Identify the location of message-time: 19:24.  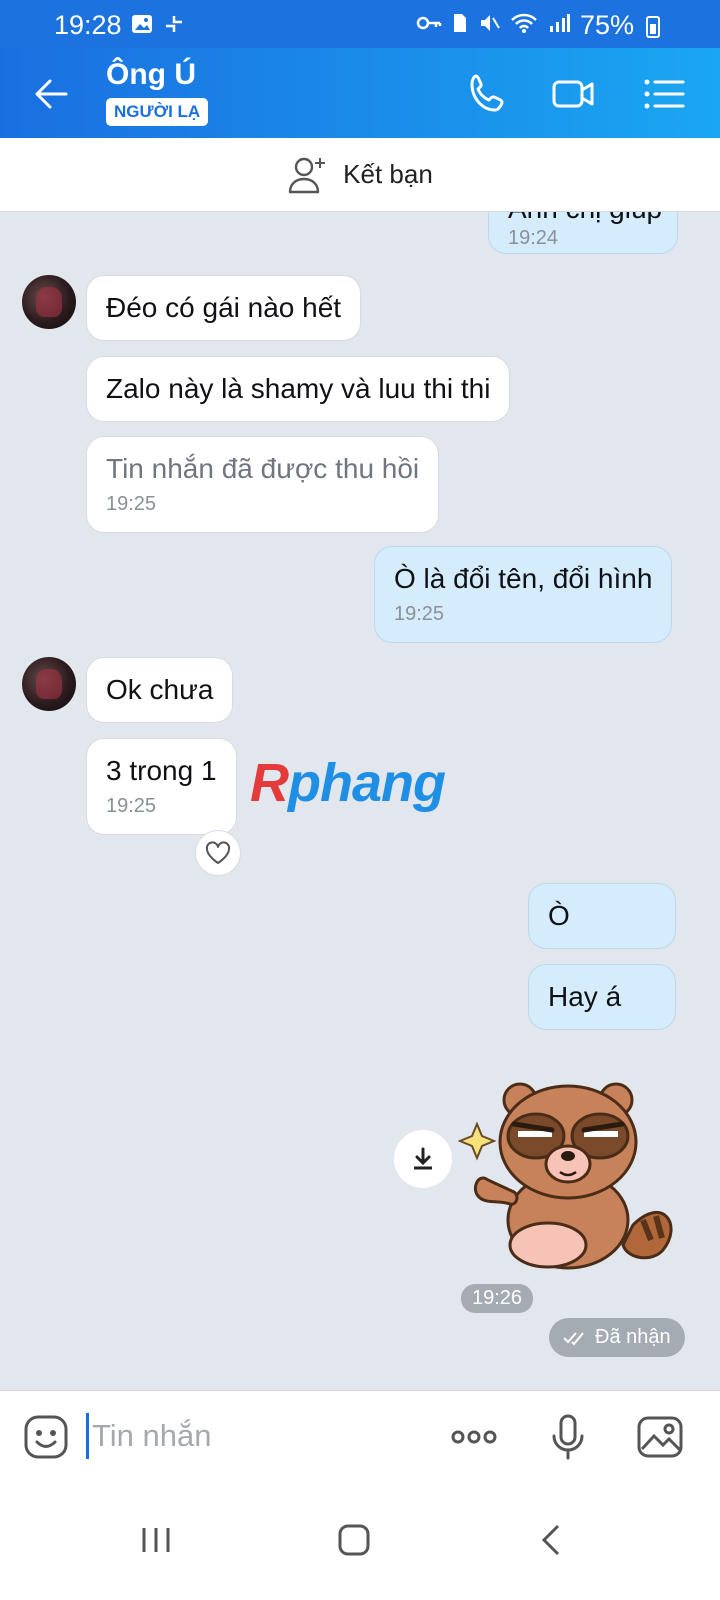
(533, 238).